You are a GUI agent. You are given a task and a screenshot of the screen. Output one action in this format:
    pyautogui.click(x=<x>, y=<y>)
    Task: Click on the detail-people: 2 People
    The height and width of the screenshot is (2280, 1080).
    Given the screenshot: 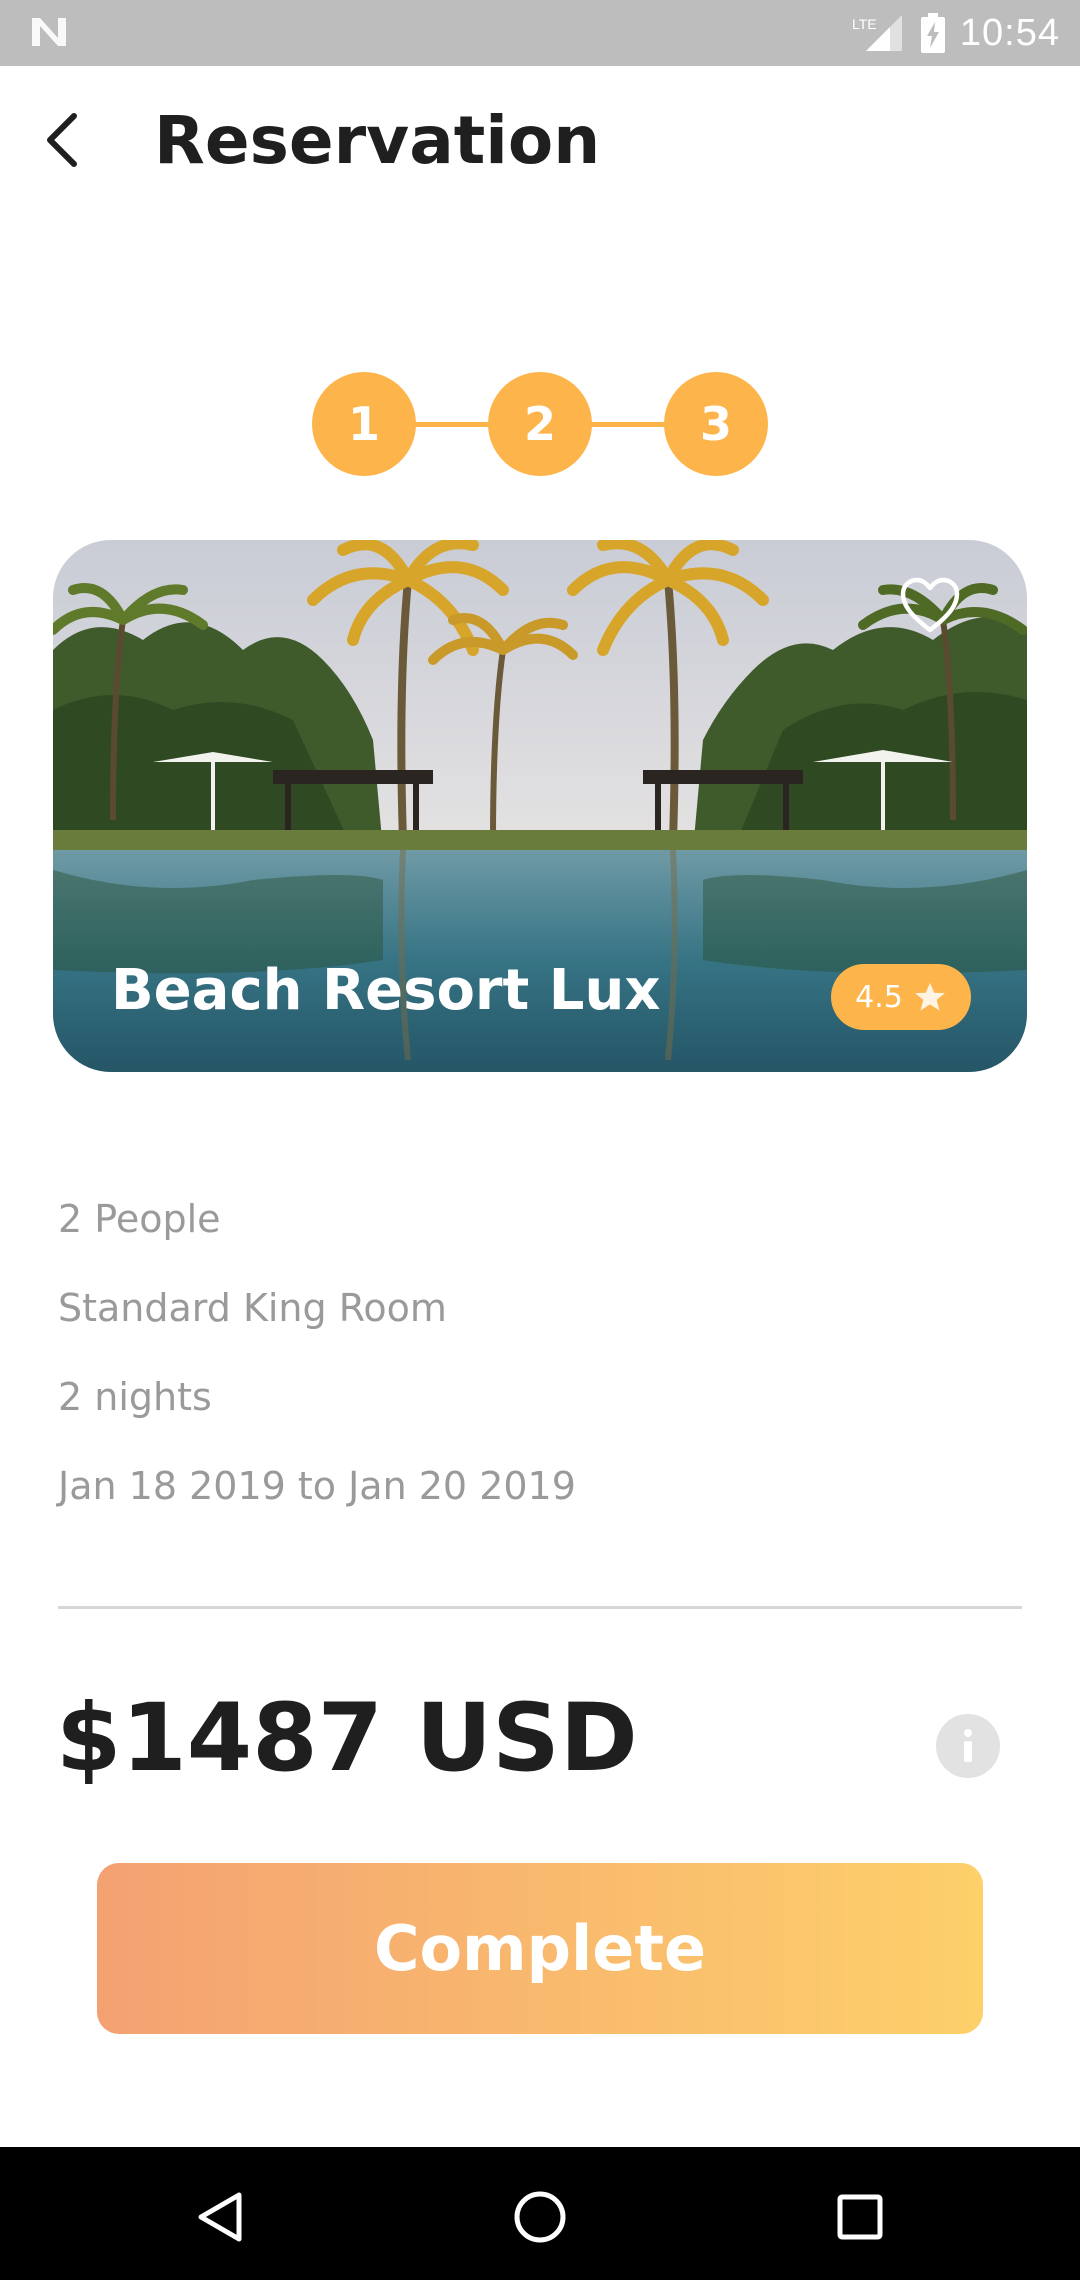 What is the action you would take?
    pyautogui.click(x=139, y=1219)
    